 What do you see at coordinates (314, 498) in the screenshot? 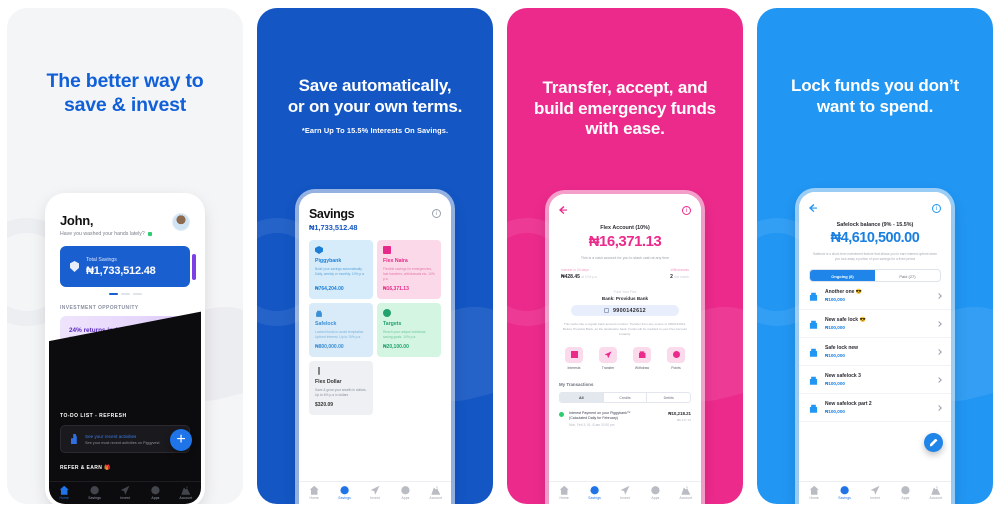
I see `nav-label: Home` at bounding box center [314, 498].